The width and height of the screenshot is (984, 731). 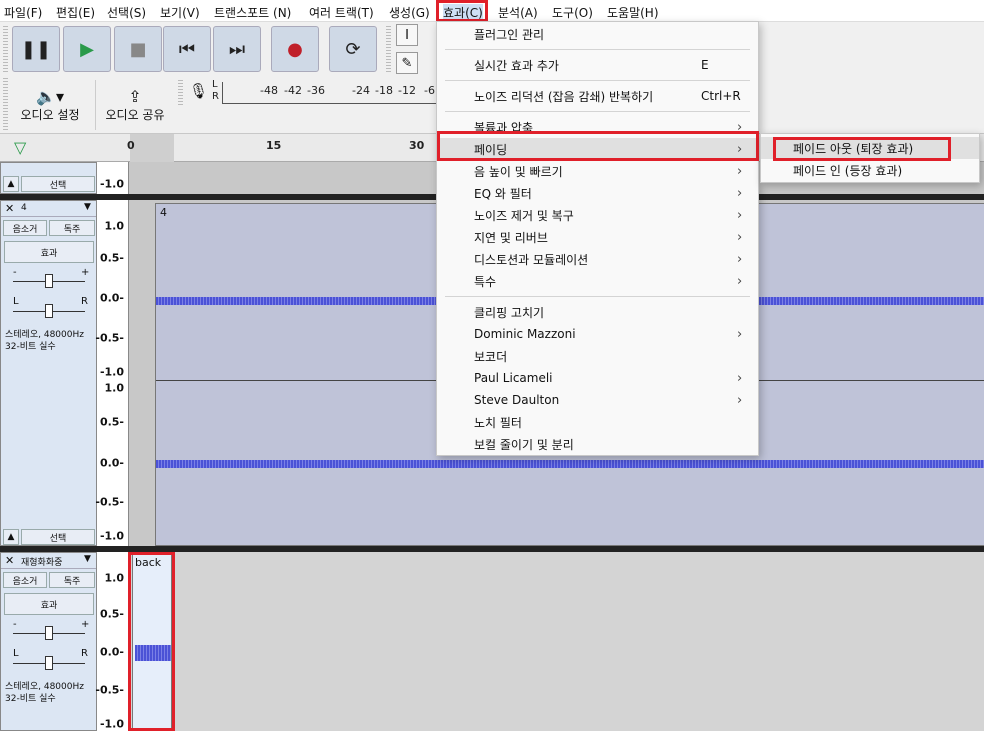 I want to click on menu-item-pitch-tempo: 음 높이 및 빠르기 ›, so click(x=597, y=171).